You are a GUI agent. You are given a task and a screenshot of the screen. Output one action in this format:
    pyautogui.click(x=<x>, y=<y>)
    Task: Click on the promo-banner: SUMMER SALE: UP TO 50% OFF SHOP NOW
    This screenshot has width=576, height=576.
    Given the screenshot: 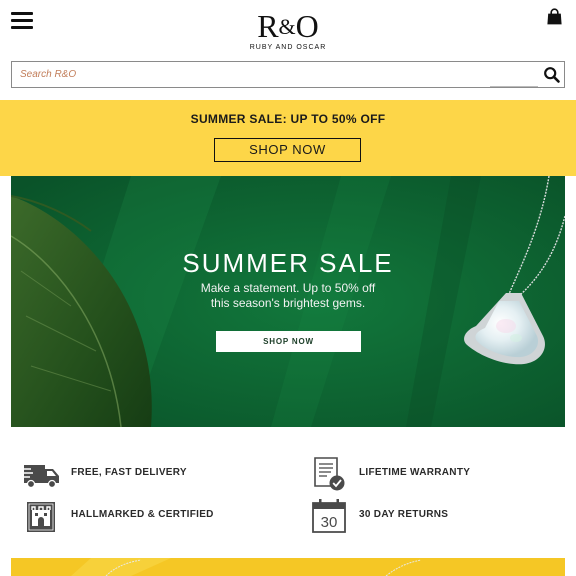 What is the action you would take?
    pyautogui.click(x=288, y=138)
    